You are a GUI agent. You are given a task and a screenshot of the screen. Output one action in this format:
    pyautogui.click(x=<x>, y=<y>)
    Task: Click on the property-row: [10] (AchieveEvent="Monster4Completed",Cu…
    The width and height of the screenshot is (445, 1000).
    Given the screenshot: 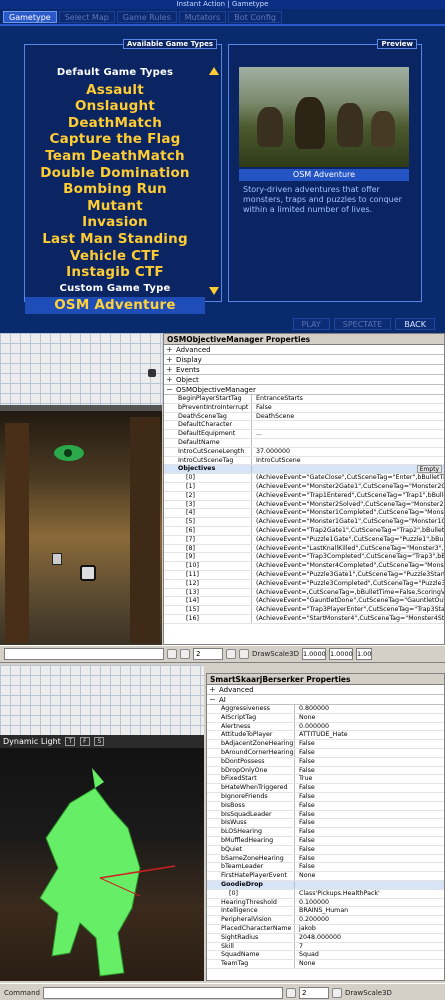 What is the action you would take?
    pyautogui.click(x=304, y=566)
    